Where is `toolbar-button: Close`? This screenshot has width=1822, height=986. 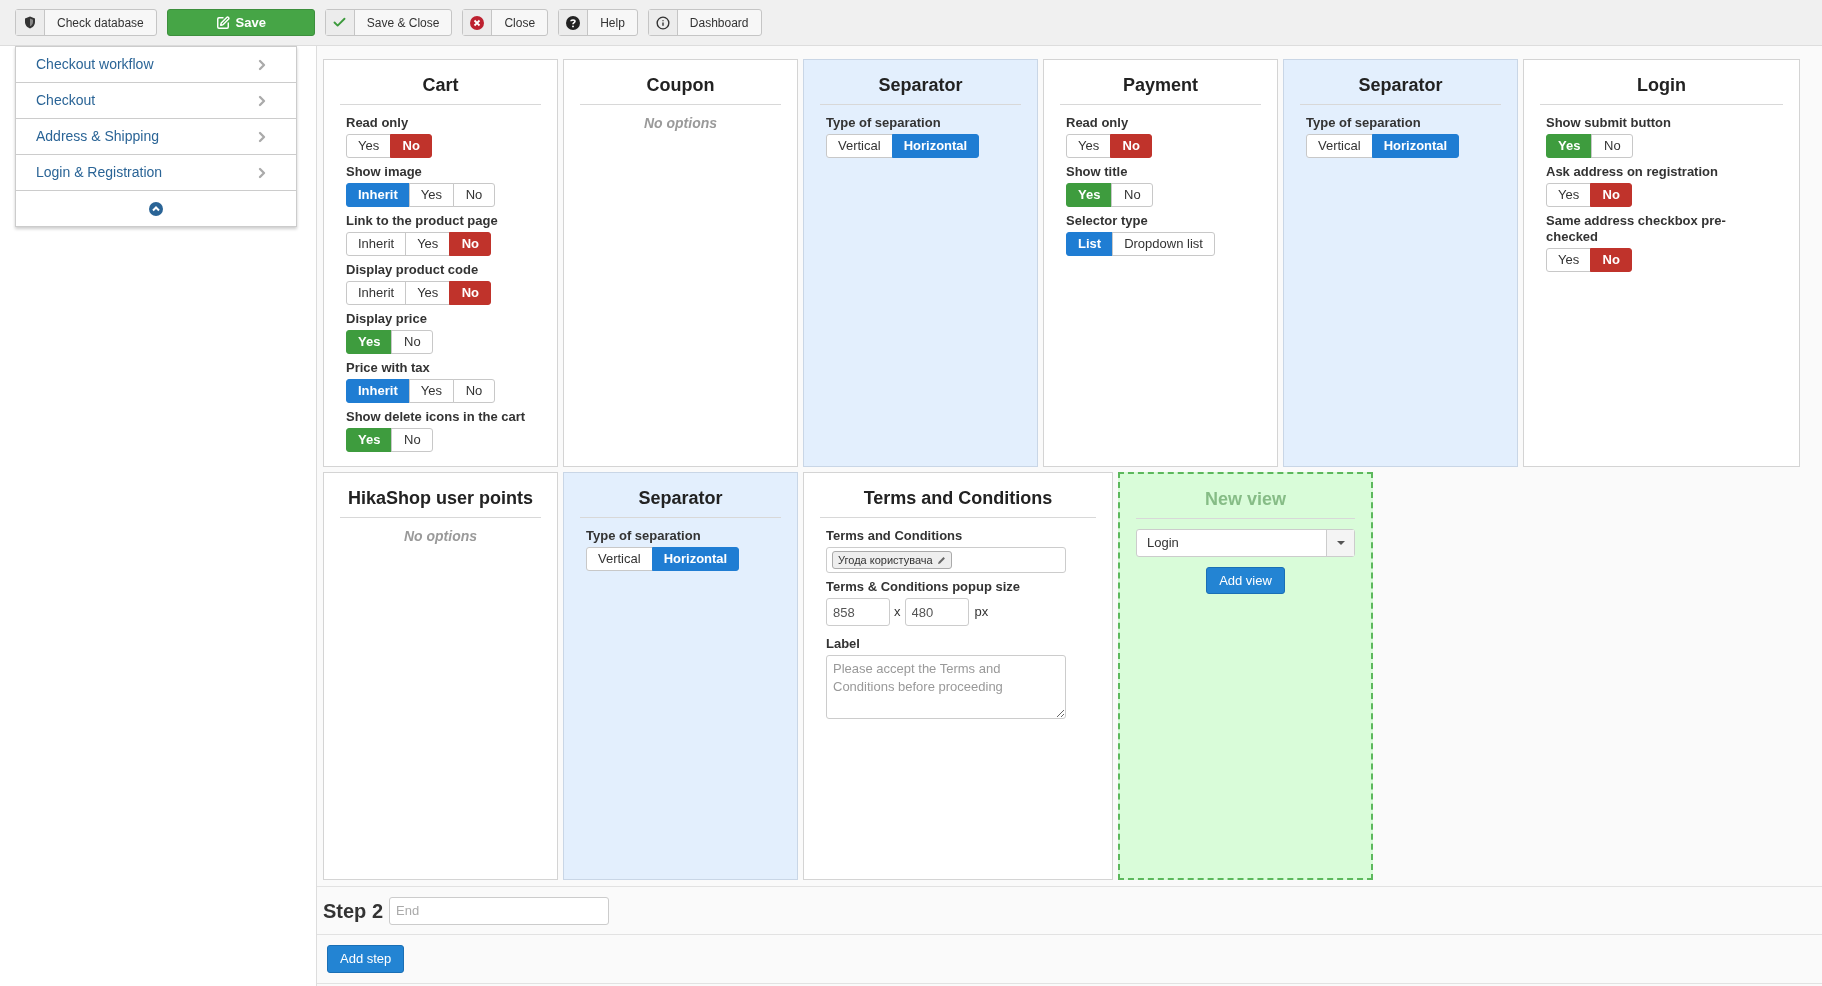
toolbar-button: Close is located at coordinates (505, 22).